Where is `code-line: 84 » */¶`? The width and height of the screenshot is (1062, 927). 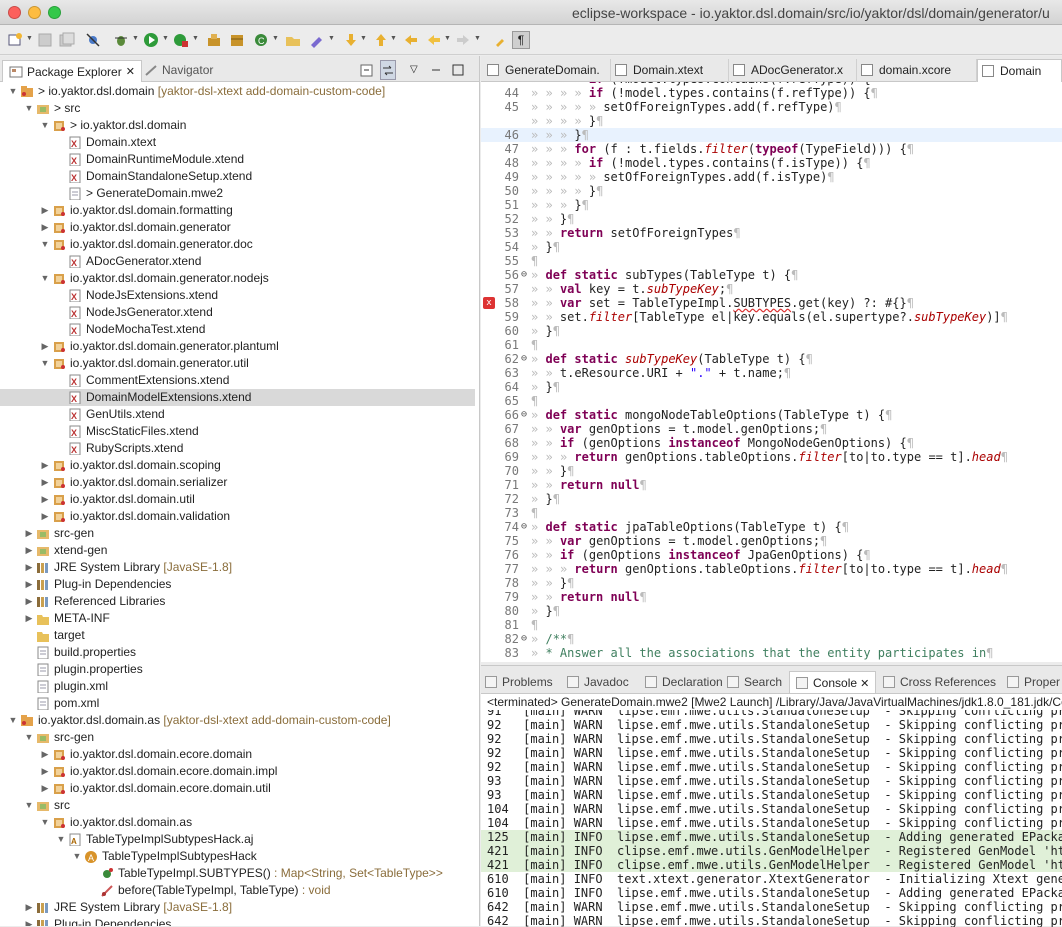
code-line: 84 » */¶ is located at coordinates (771, 661).